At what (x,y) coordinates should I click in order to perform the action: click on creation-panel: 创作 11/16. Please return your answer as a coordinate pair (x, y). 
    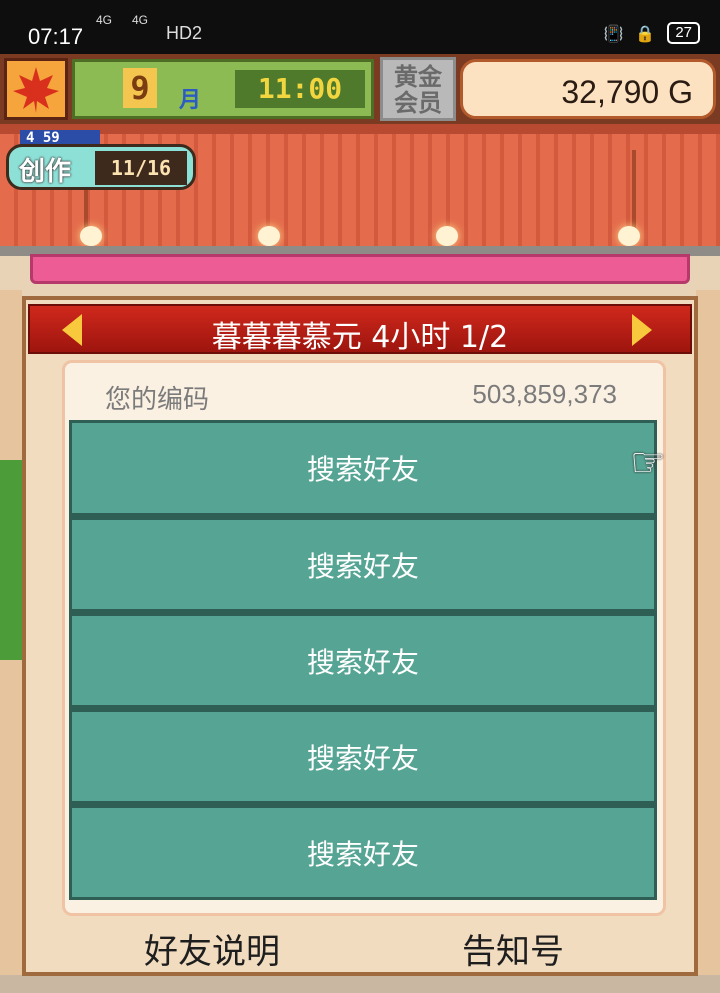
    Looking at the image, I should click on (101, 167).